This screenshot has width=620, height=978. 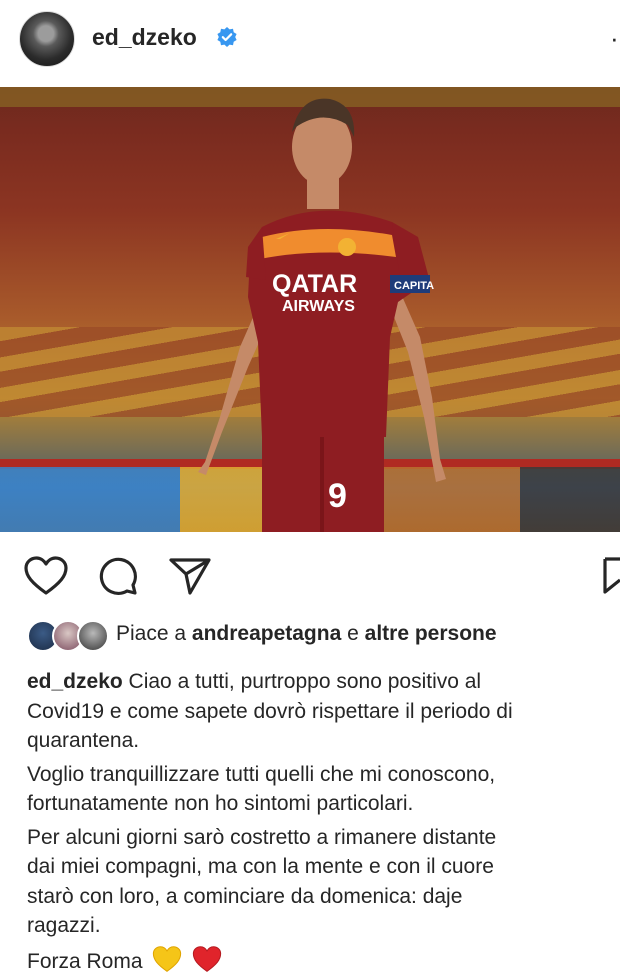 I want to click on likes-others: altre persone, so click(x=431, y=633).